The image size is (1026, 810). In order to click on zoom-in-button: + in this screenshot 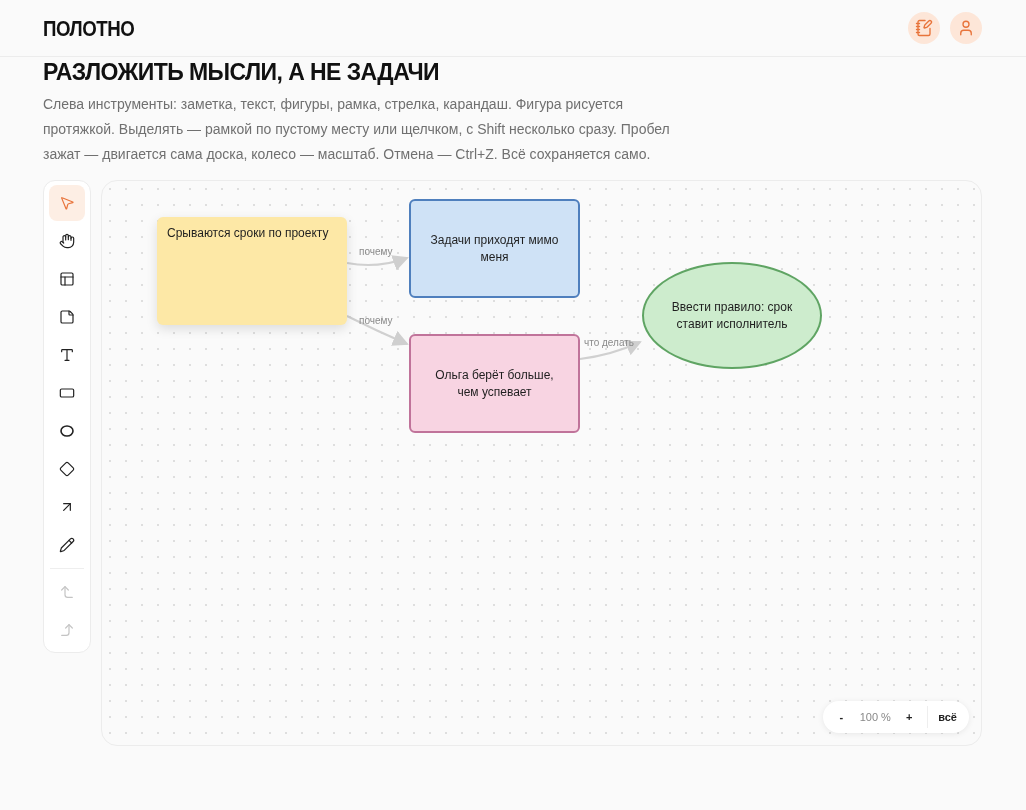, I will do `click(909, 717)`.